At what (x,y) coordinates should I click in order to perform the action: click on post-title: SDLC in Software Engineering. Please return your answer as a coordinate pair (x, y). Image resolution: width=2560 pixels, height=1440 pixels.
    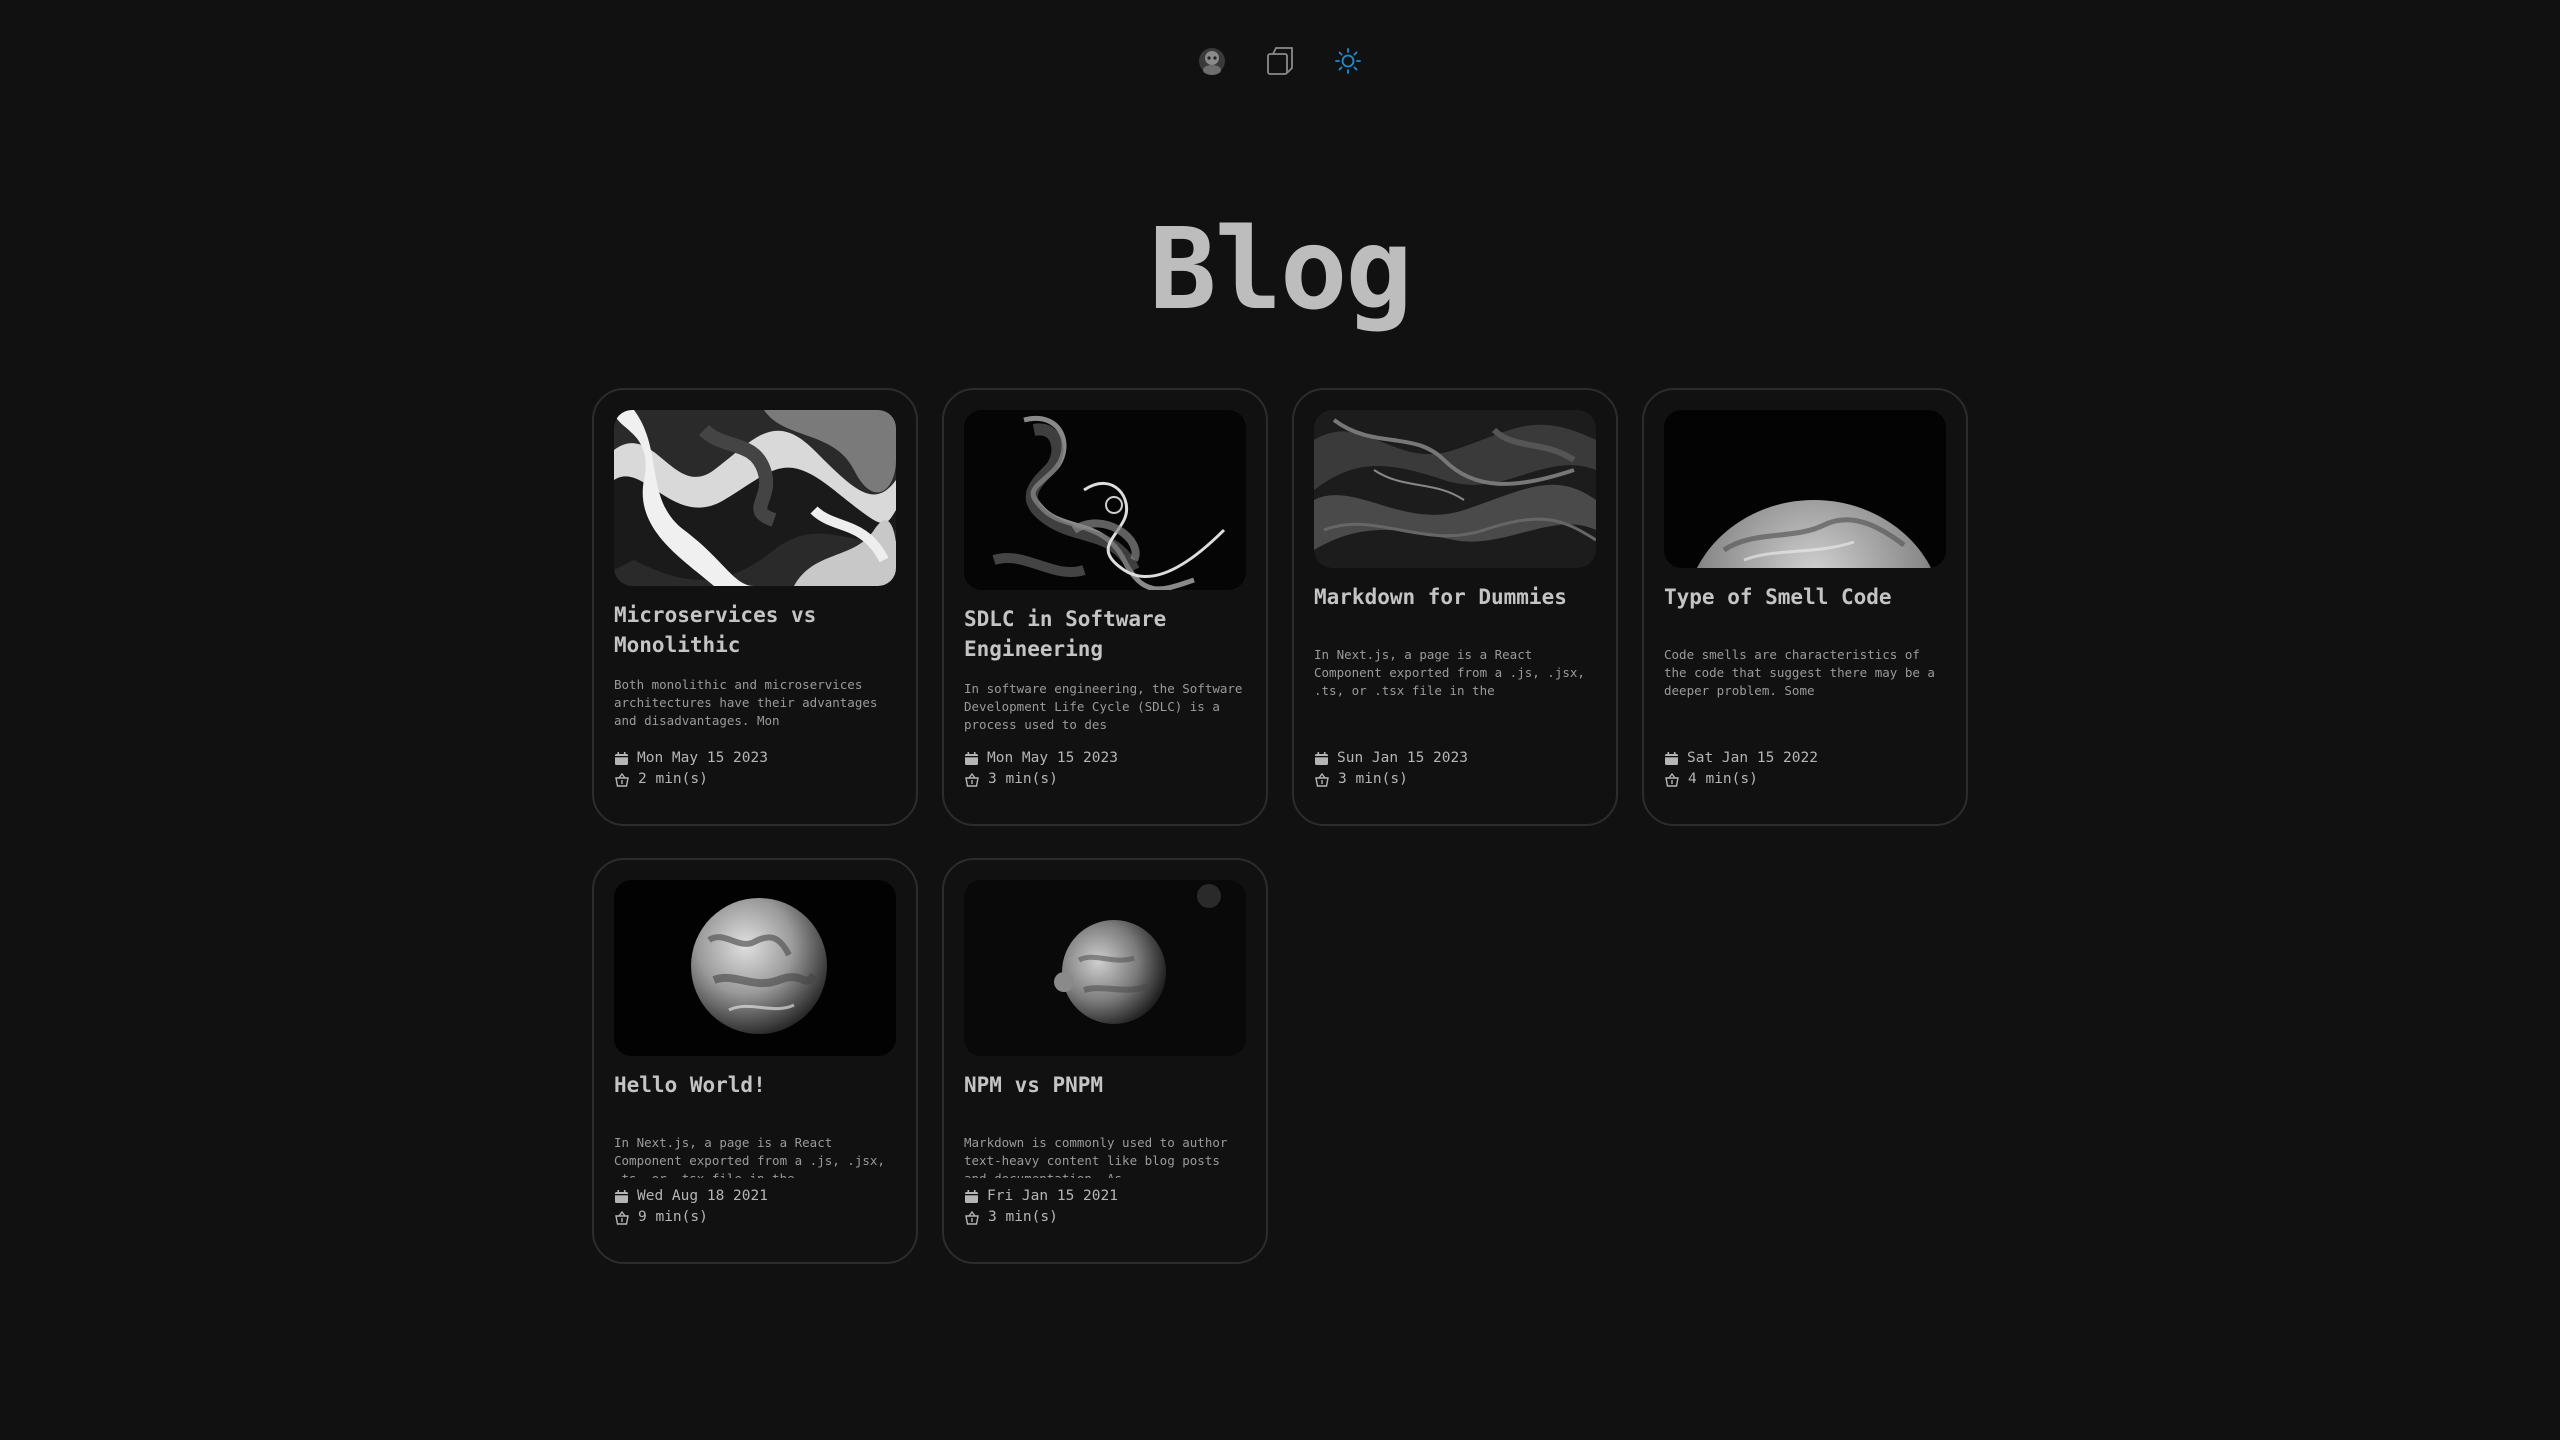
    Looking at the image, I should click on (1065, 634).